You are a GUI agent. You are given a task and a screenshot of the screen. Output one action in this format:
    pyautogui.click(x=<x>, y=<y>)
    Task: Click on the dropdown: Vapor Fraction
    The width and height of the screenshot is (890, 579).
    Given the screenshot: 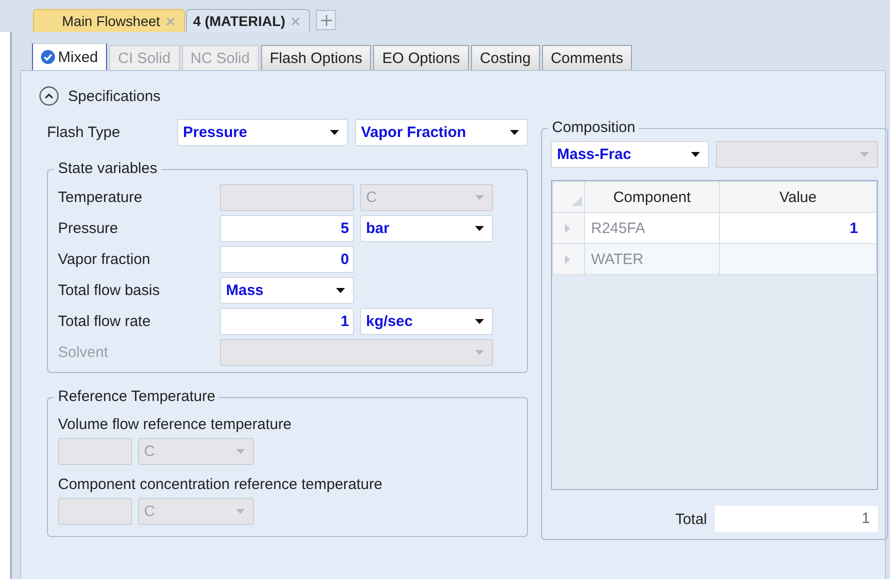 What is the action you would take?
    pyautogui.click(x=441, y=132)
    